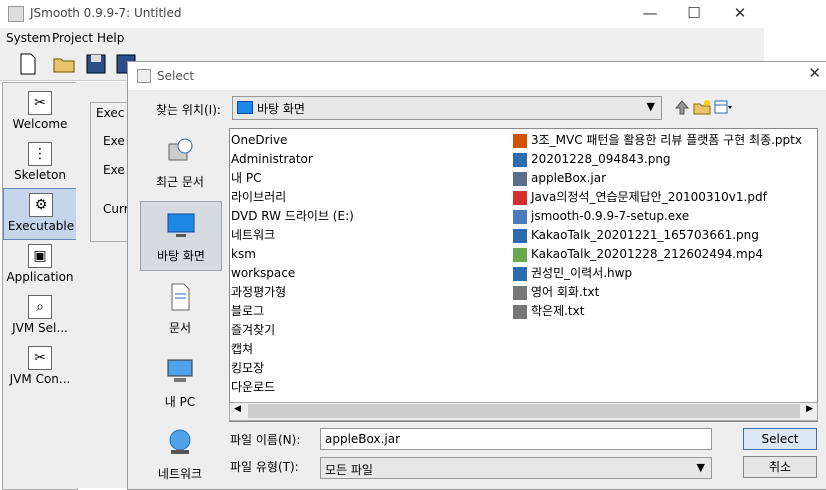  I want to click on list-item: 블로그, so click(292, 311).